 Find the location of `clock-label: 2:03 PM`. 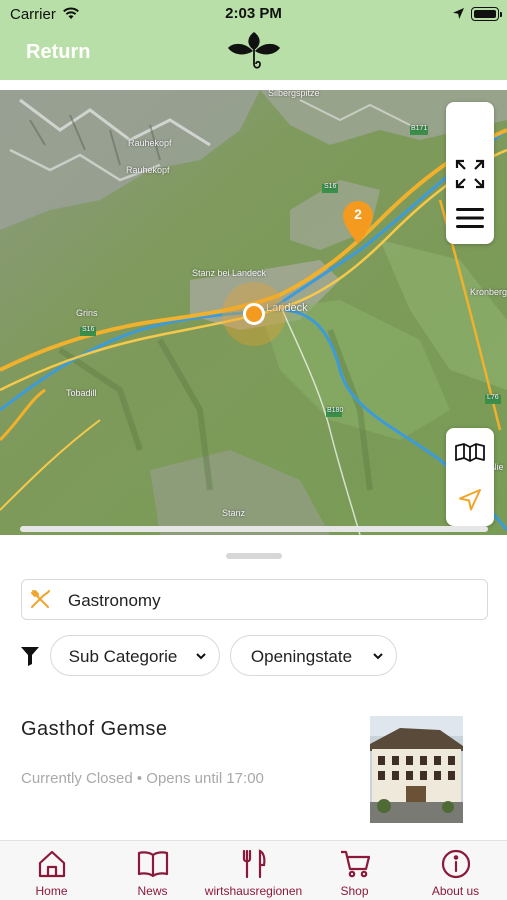

clock-label: 2:03 PM is located at coordinates (253, 13).